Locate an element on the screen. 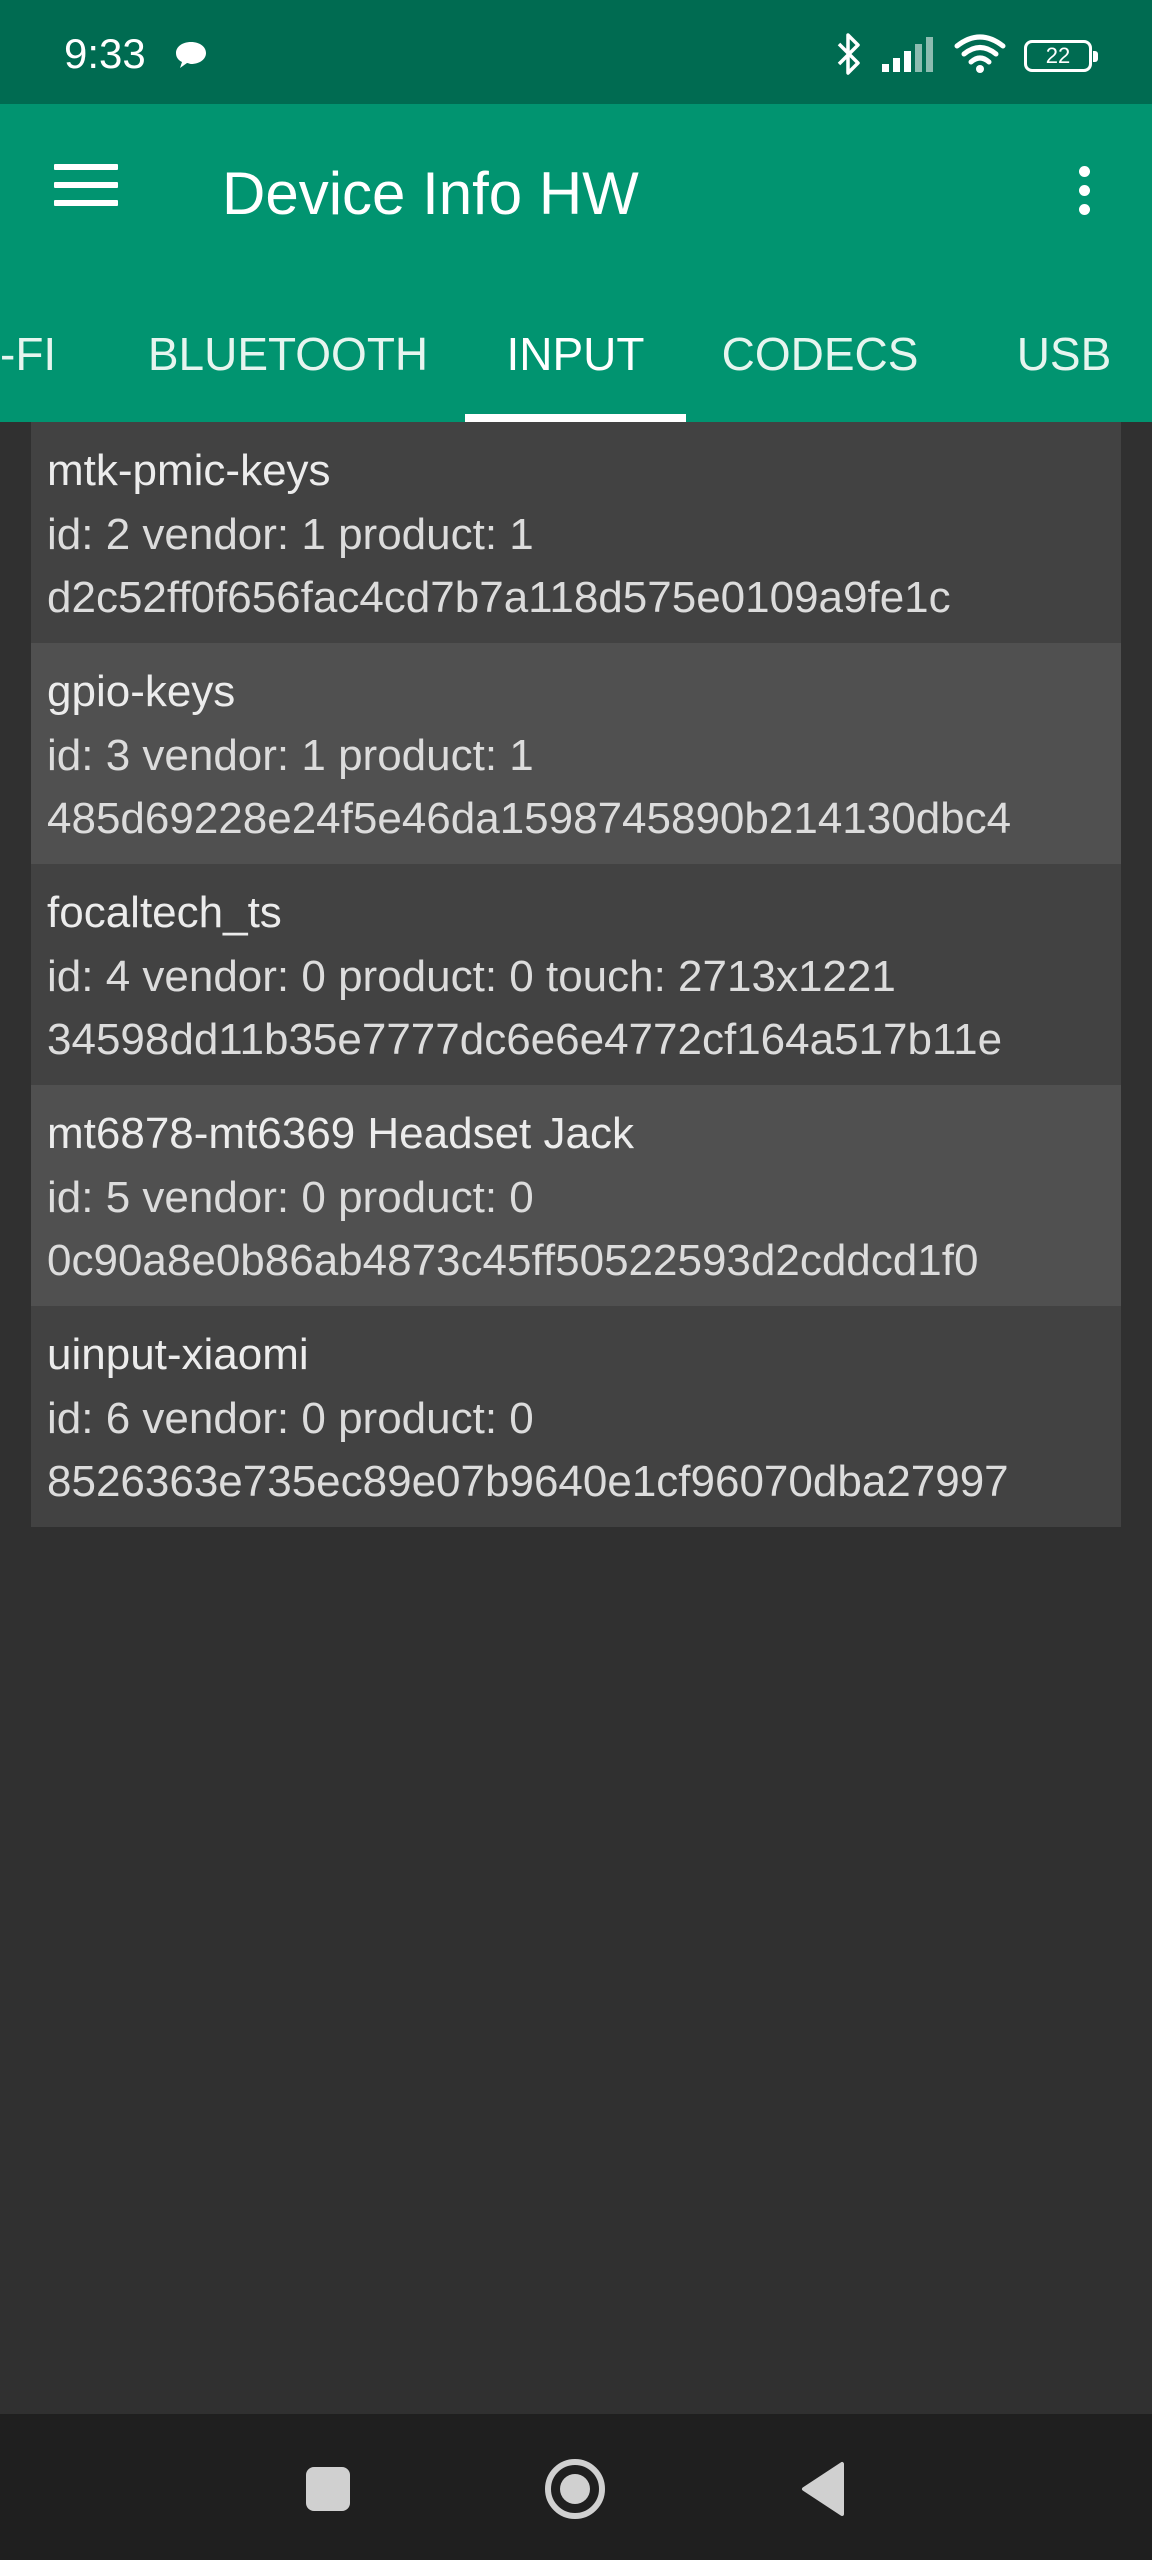  back-triangle-icon is located at coordinates (825, 2489).